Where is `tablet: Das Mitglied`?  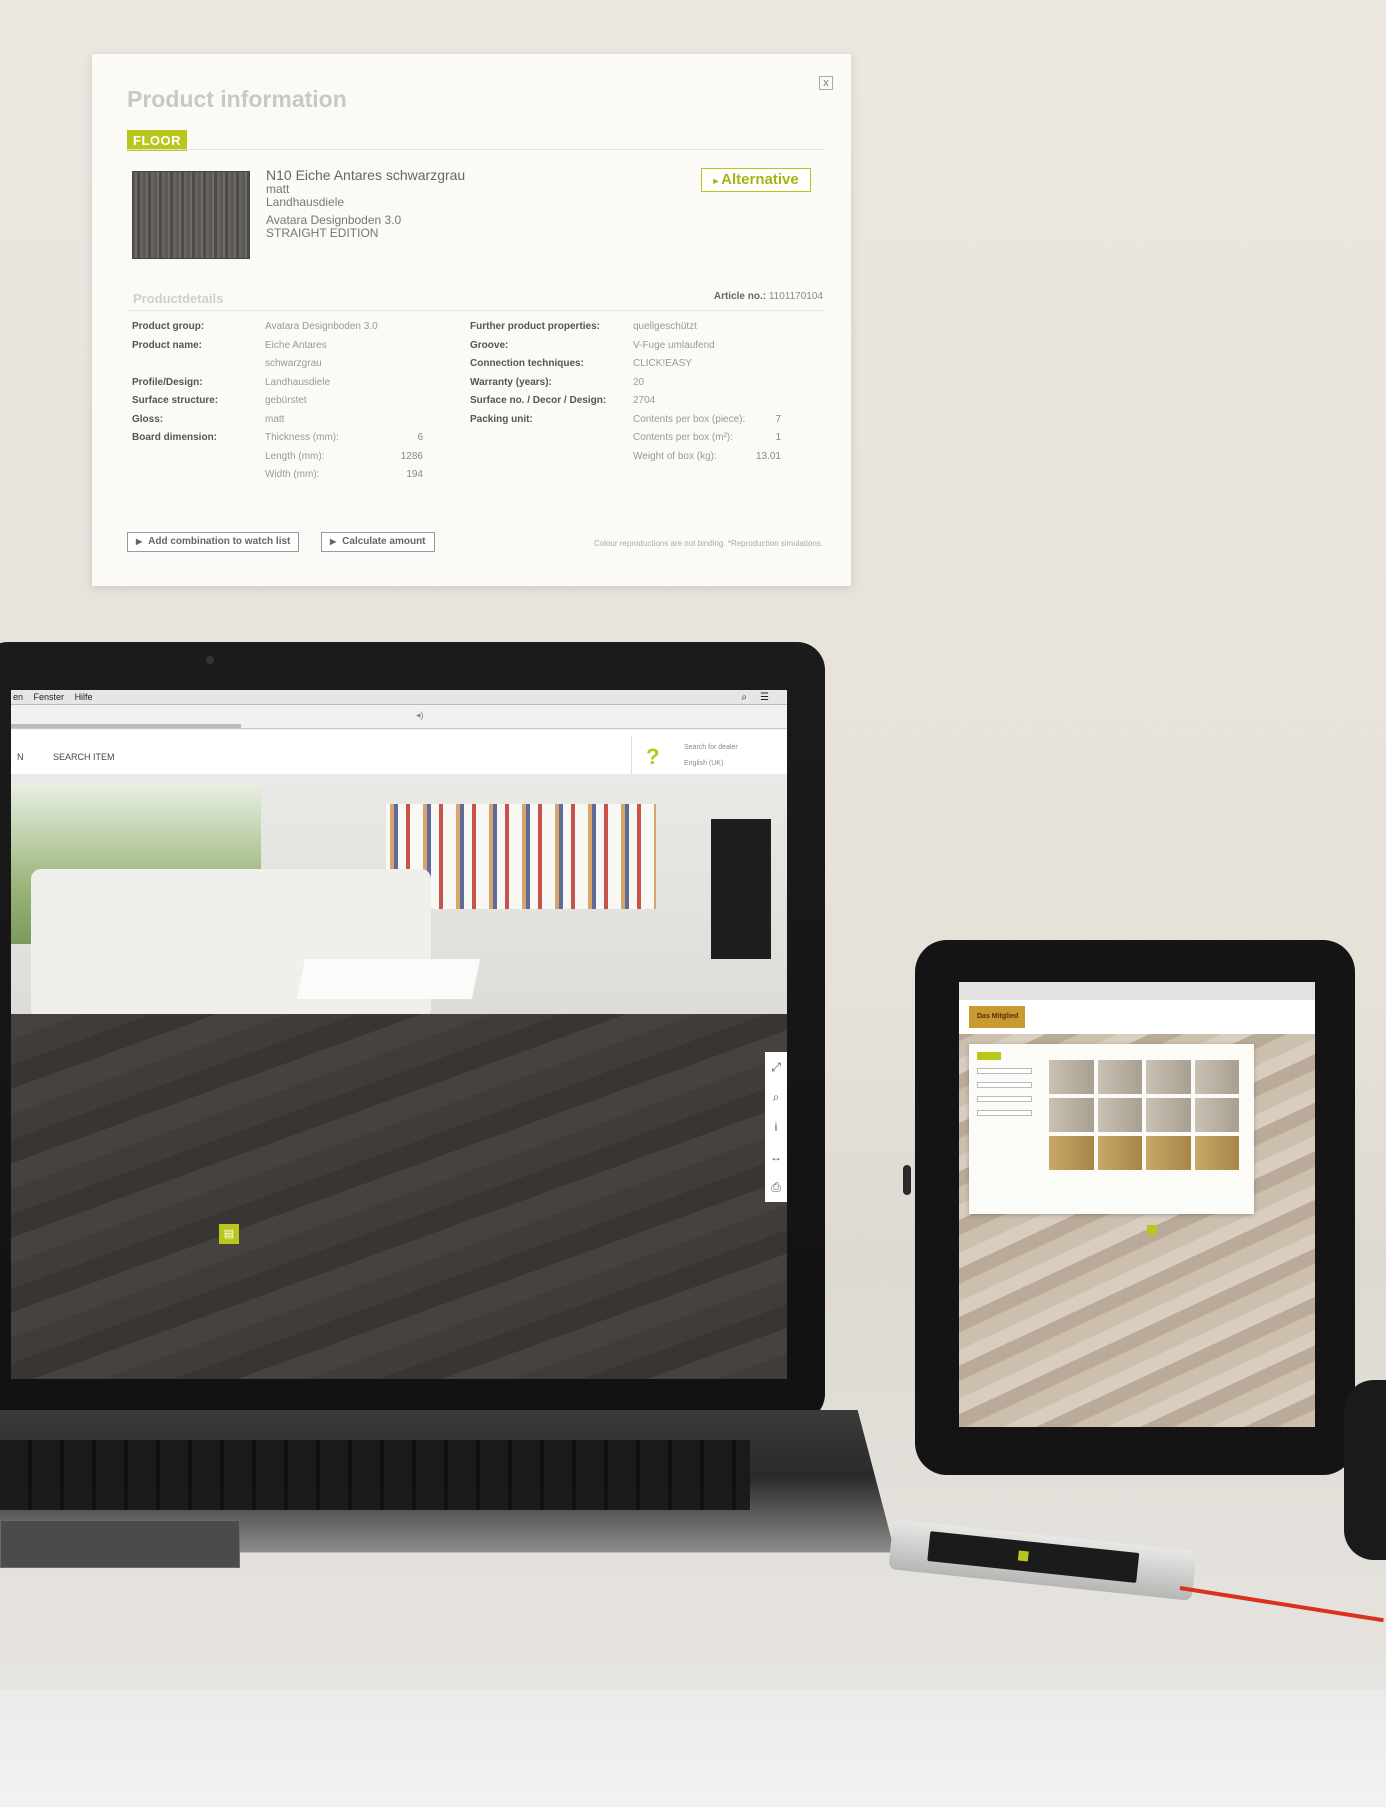 tablet: Das Mitglied is located at coordinates (1129, 1207).